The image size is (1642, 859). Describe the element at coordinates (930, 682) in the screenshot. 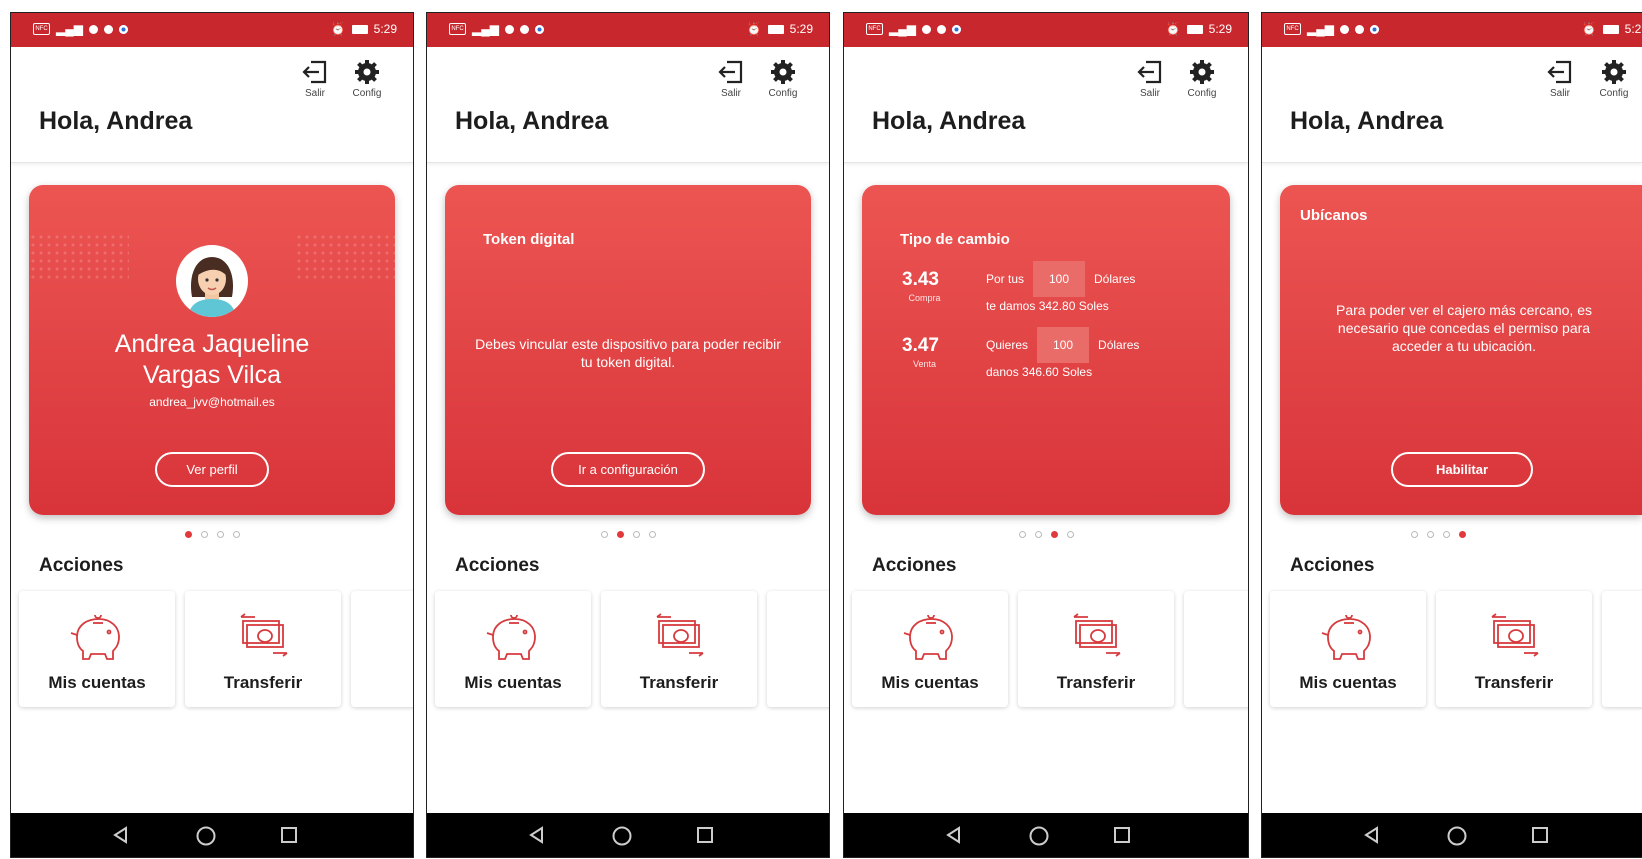

I see `my-accounts-label: Mis cuentas` at that location.